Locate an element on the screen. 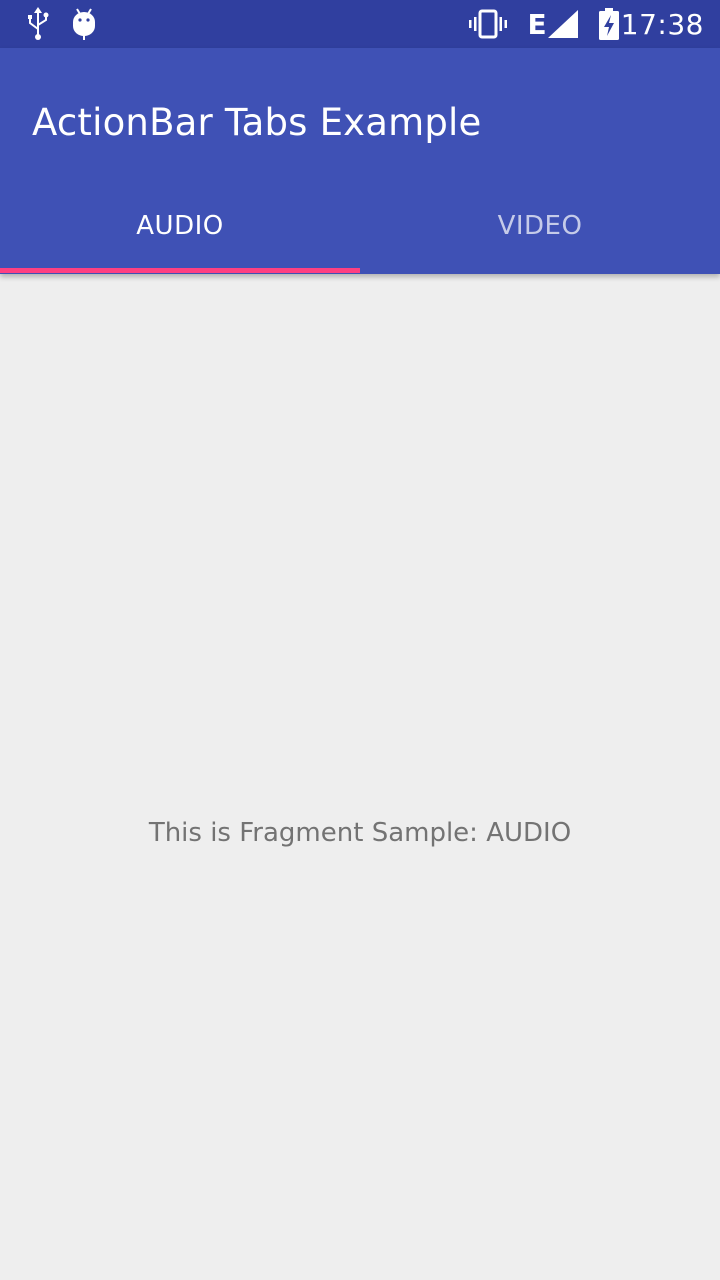  tab-video: VIDEO is located at coordinates (540, 226).